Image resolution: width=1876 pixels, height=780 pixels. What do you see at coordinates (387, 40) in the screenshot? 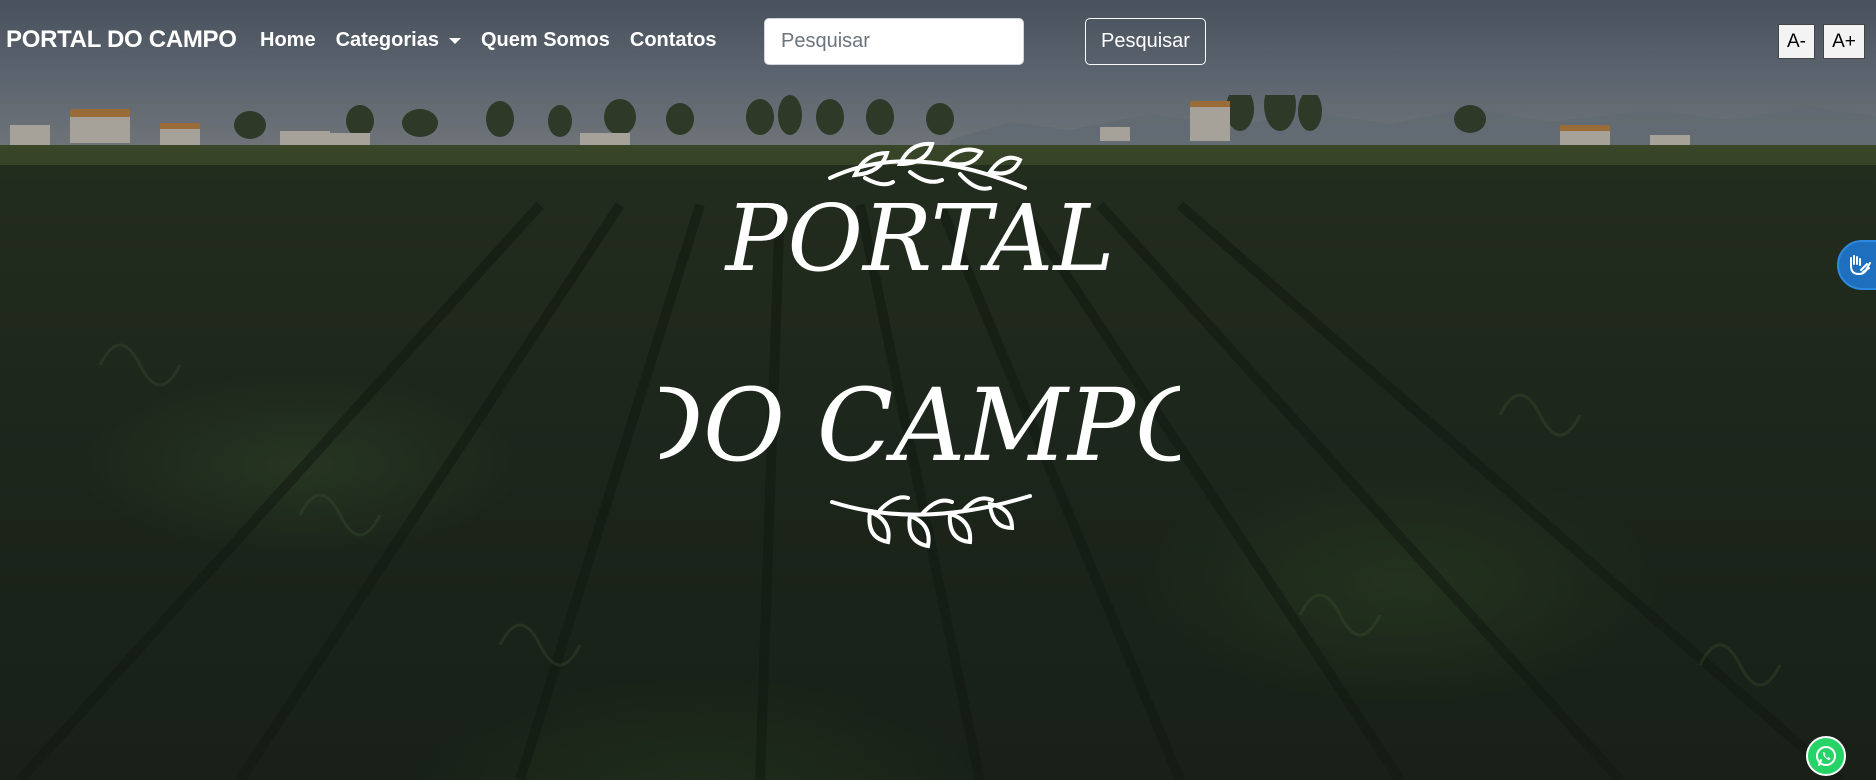
I see `nav-categorias-label: Categorias` at bounding box center [387, 40].